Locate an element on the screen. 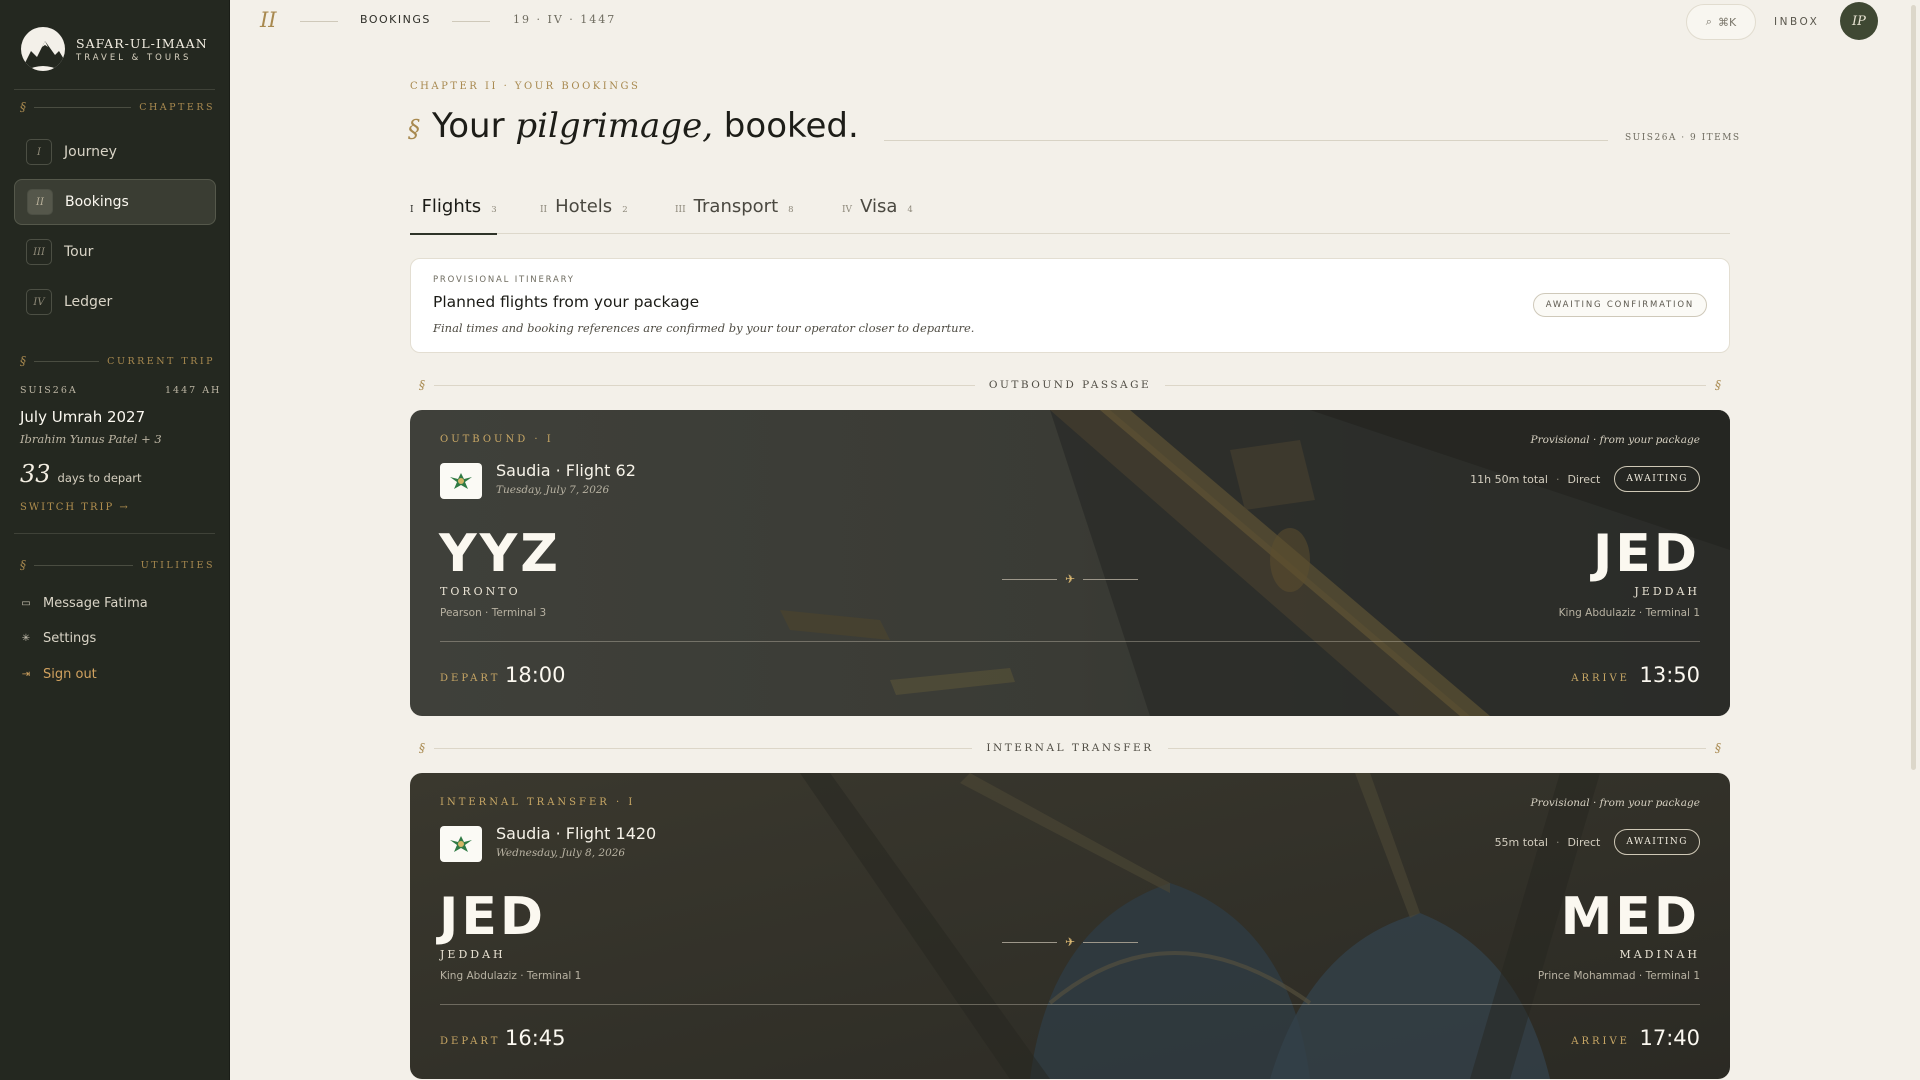 This screenshot has height=1080, width=1920. chapters-heading: § CHAPTERS is located at coordinates (117, 107).